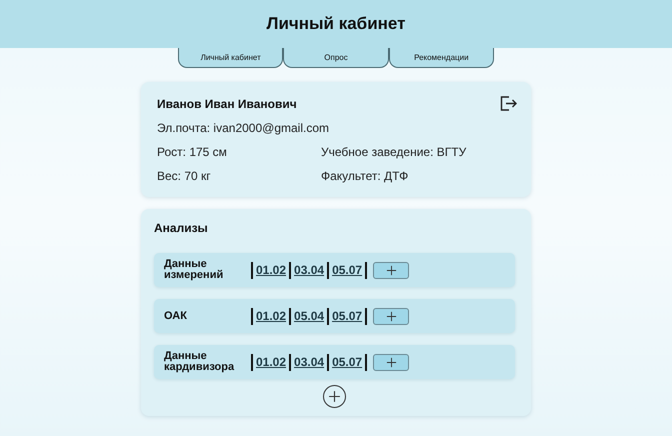 Image resolution: width=672 pixels, height=436 pixels. I want to click on analysis-label: Данные кардивизора, so click(200, 362).